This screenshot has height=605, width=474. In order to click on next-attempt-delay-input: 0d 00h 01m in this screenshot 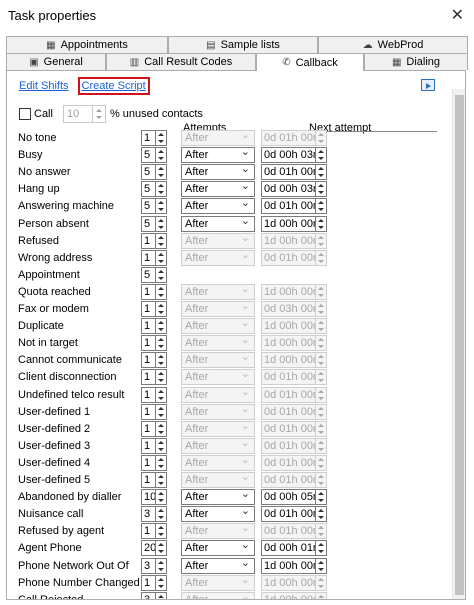, I will do `click(288, 548)`.